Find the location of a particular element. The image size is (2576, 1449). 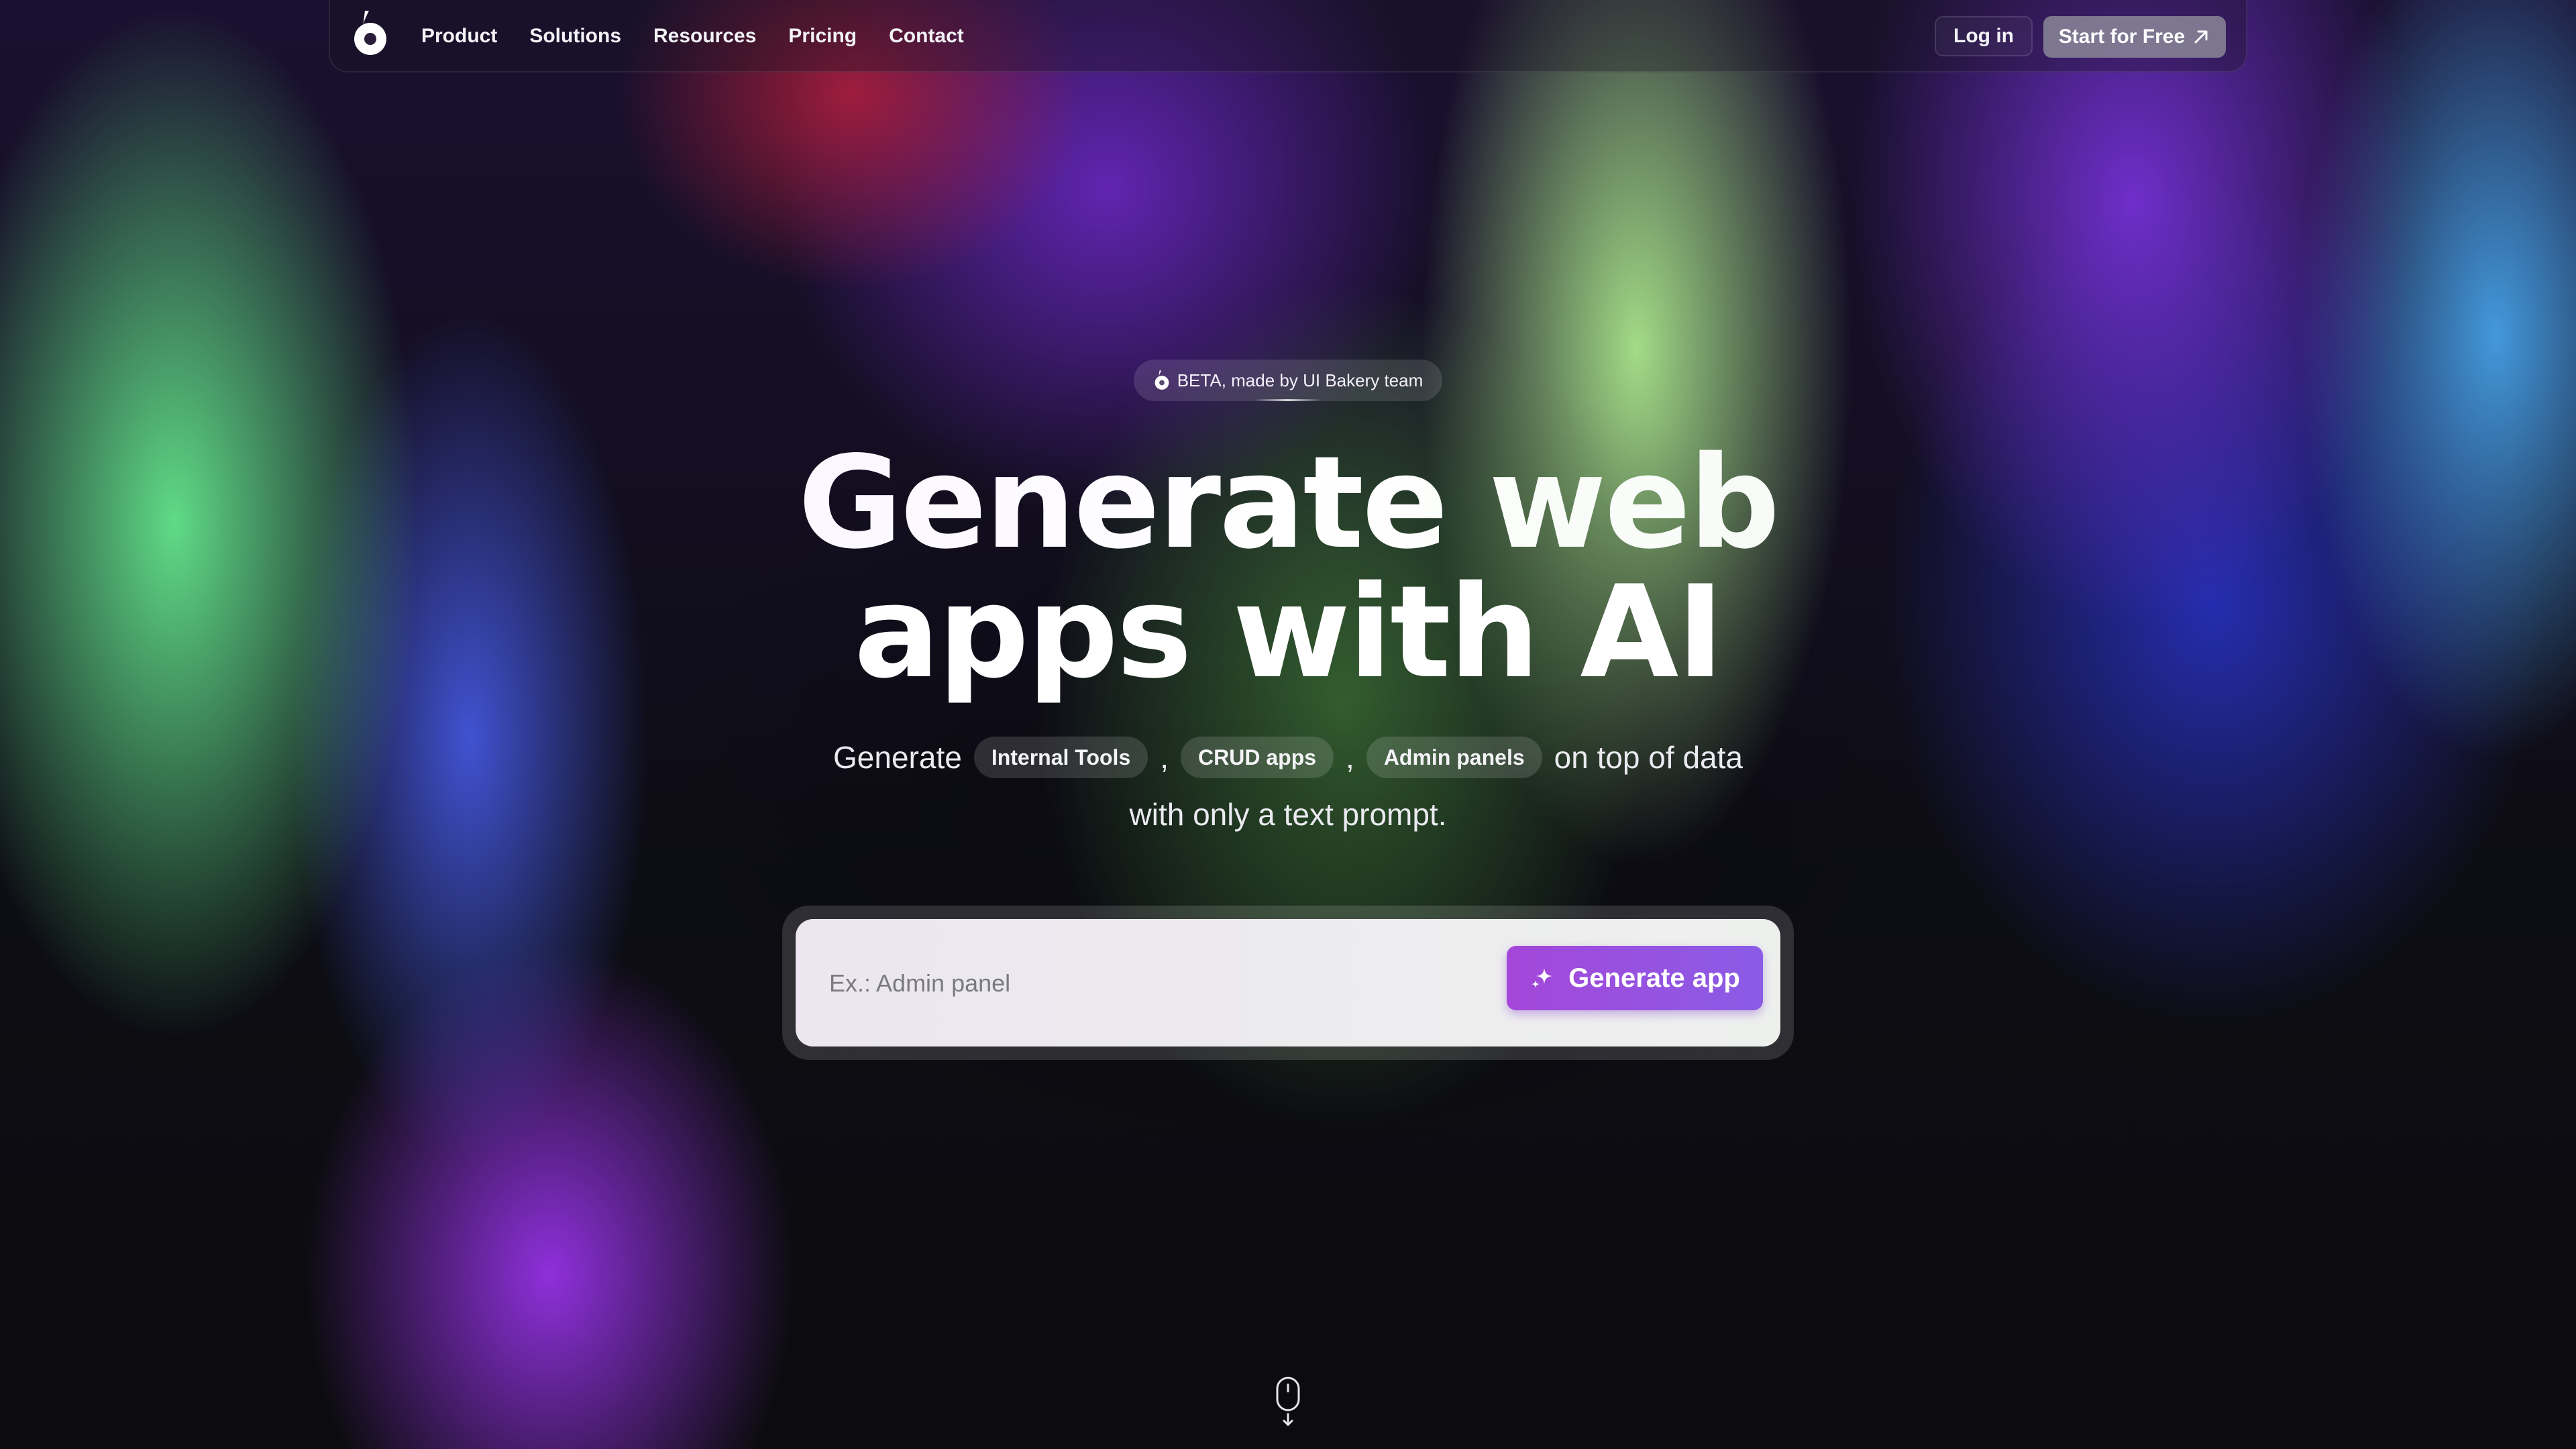

login-button: Log in is located at coordinates (1984, 36).